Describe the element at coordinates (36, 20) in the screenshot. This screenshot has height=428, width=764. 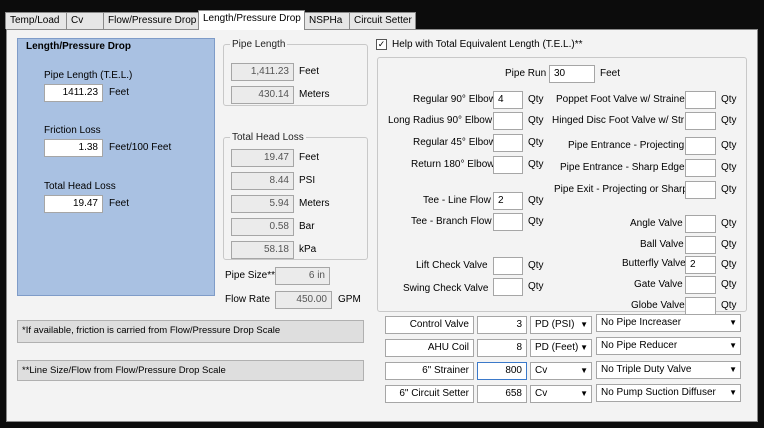
I see `tab-temp-load: Temp/Load` at that location.